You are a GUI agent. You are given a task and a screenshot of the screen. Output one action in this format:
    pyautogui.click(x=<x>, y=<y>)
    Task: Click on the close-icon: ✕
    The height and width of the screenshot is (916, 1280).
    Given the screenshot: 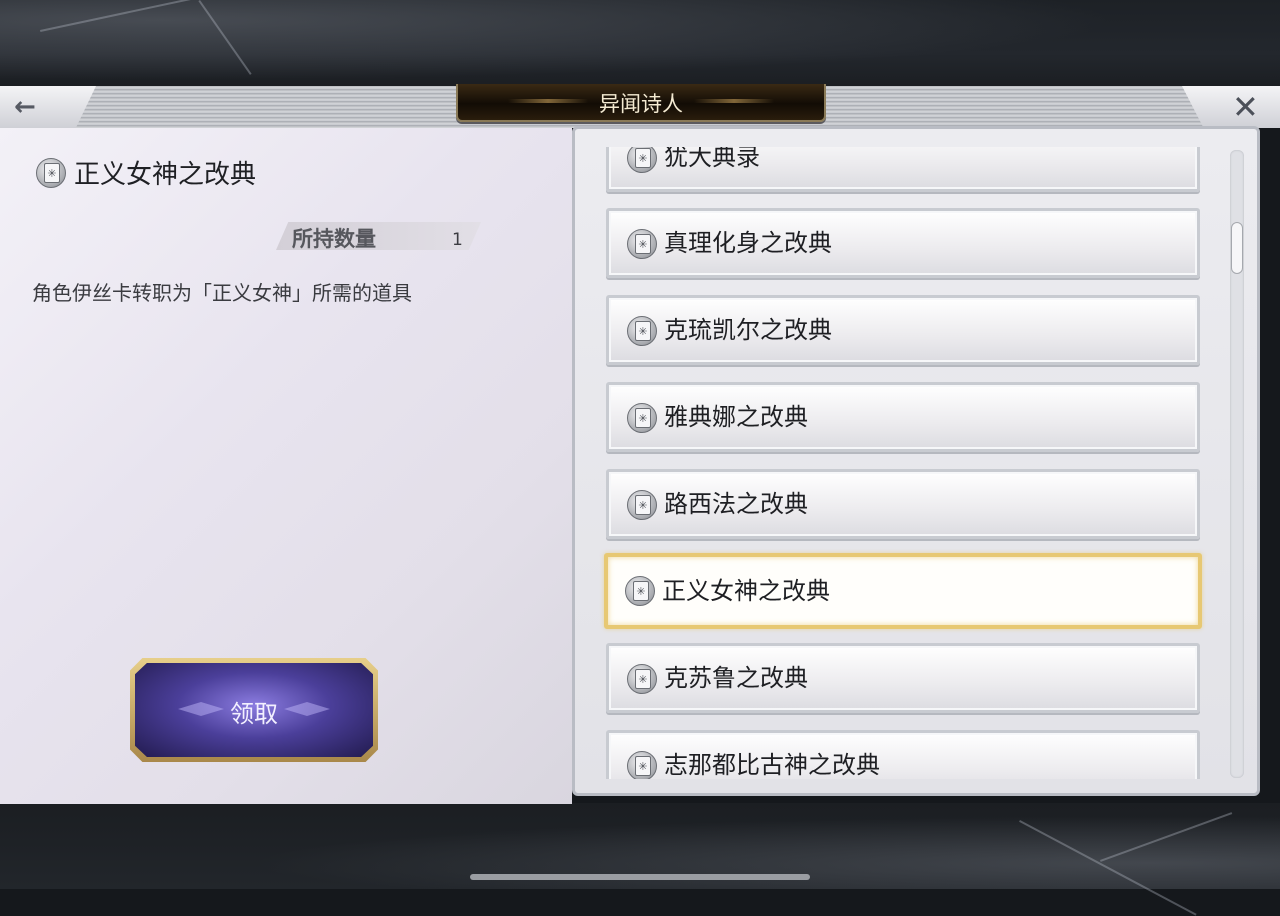 What is the action you would take?
    pyautogui.click(x=1245, y=107)
    